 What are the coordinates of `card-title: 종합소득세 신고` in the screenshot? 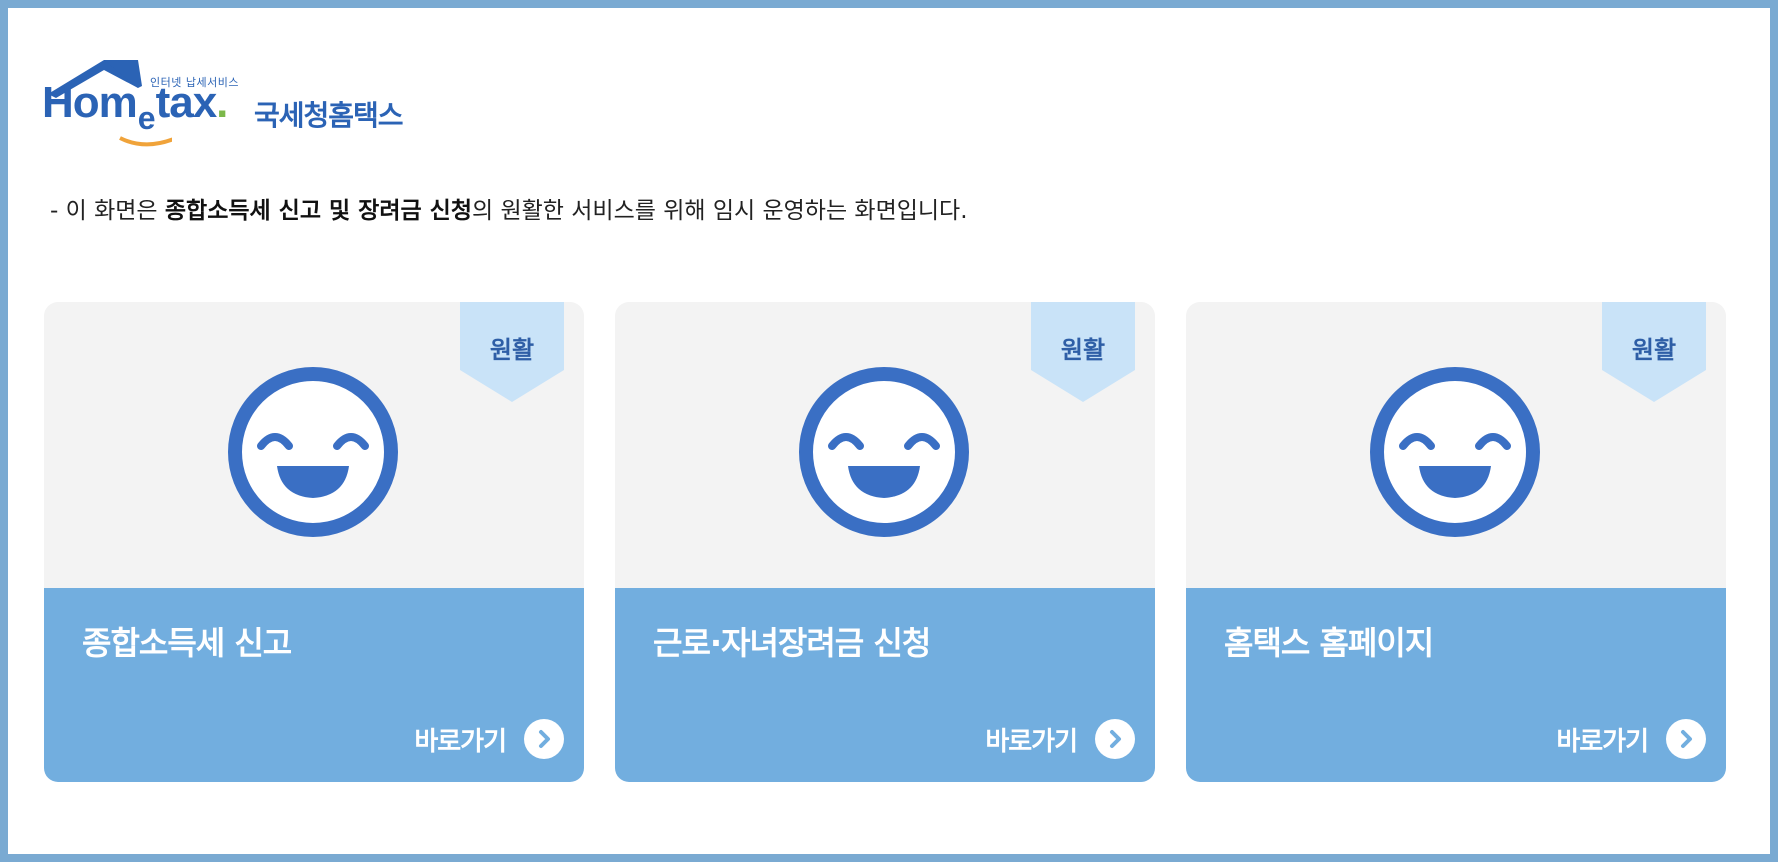 It's located at (187, 643).